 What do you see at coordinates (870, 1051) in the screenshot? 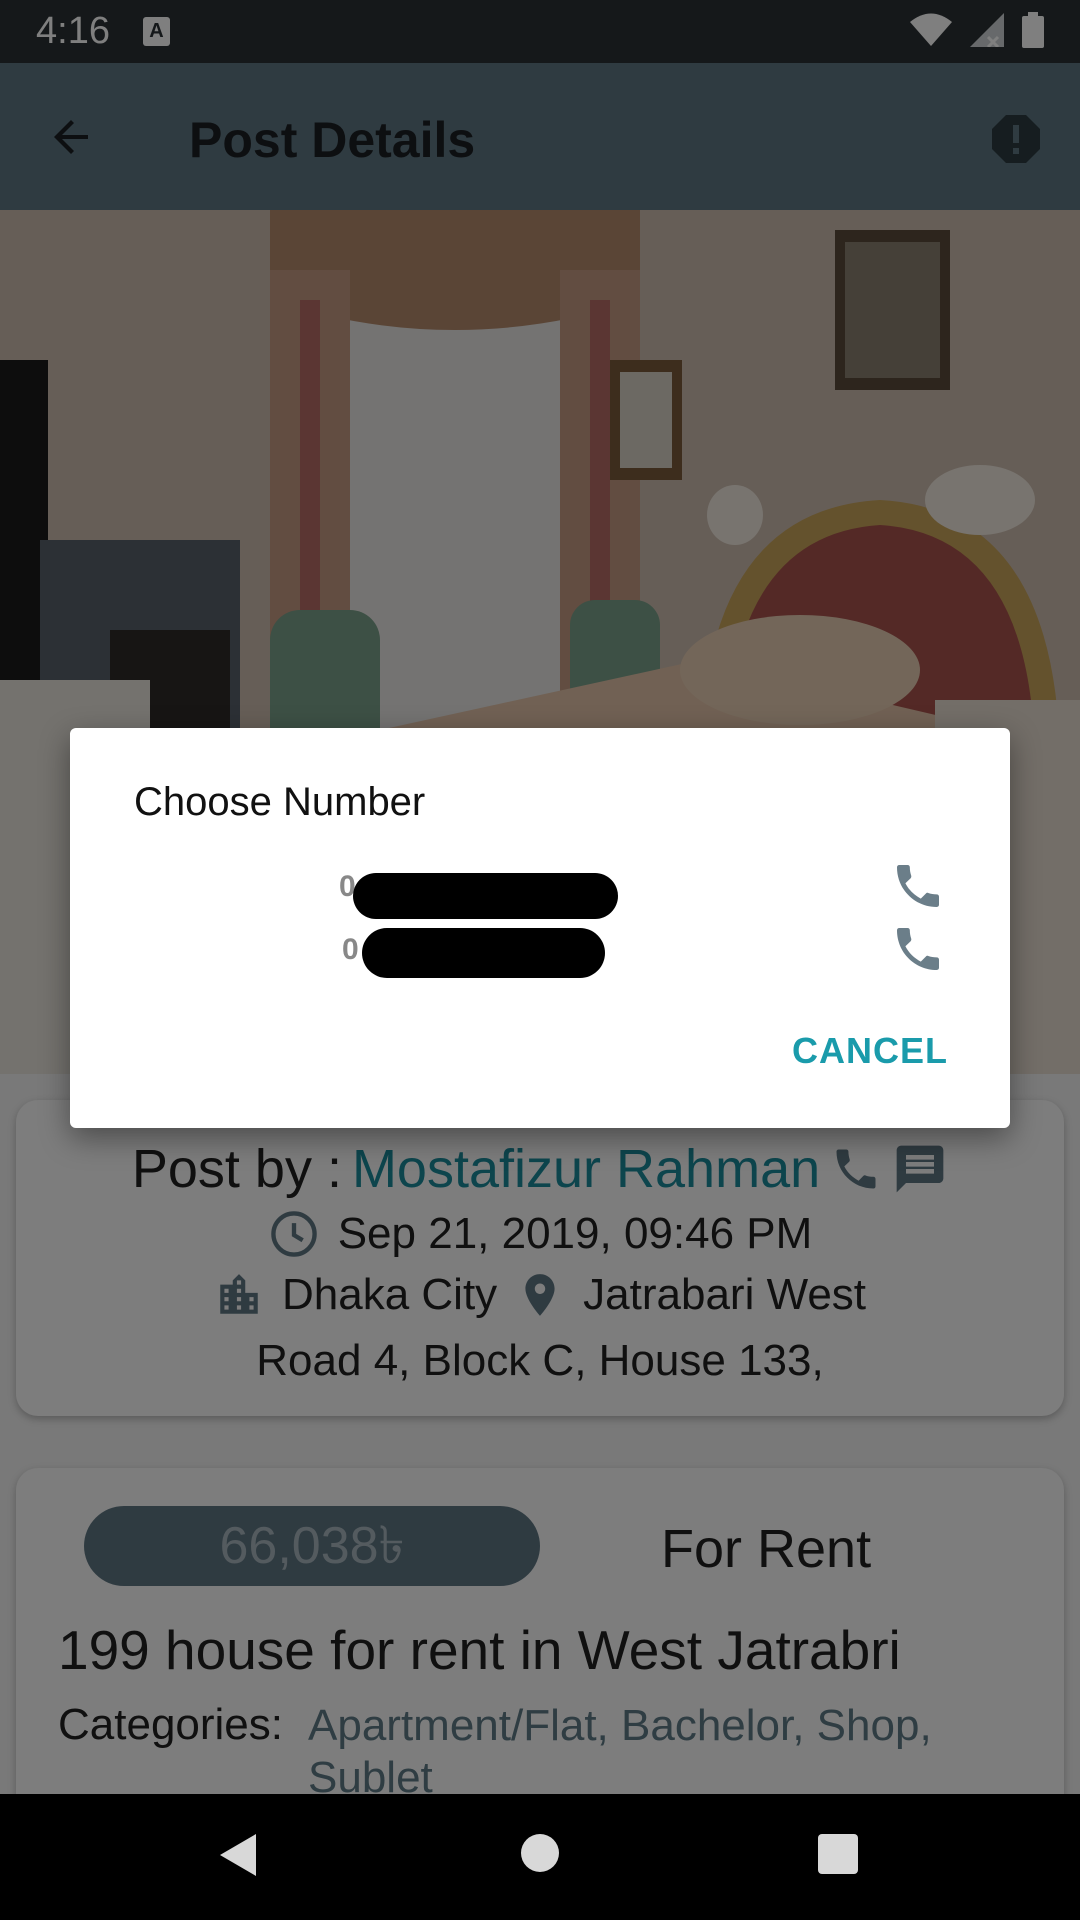
I see `cancel-button: CANCEL` at bounding box center [870, 1051].